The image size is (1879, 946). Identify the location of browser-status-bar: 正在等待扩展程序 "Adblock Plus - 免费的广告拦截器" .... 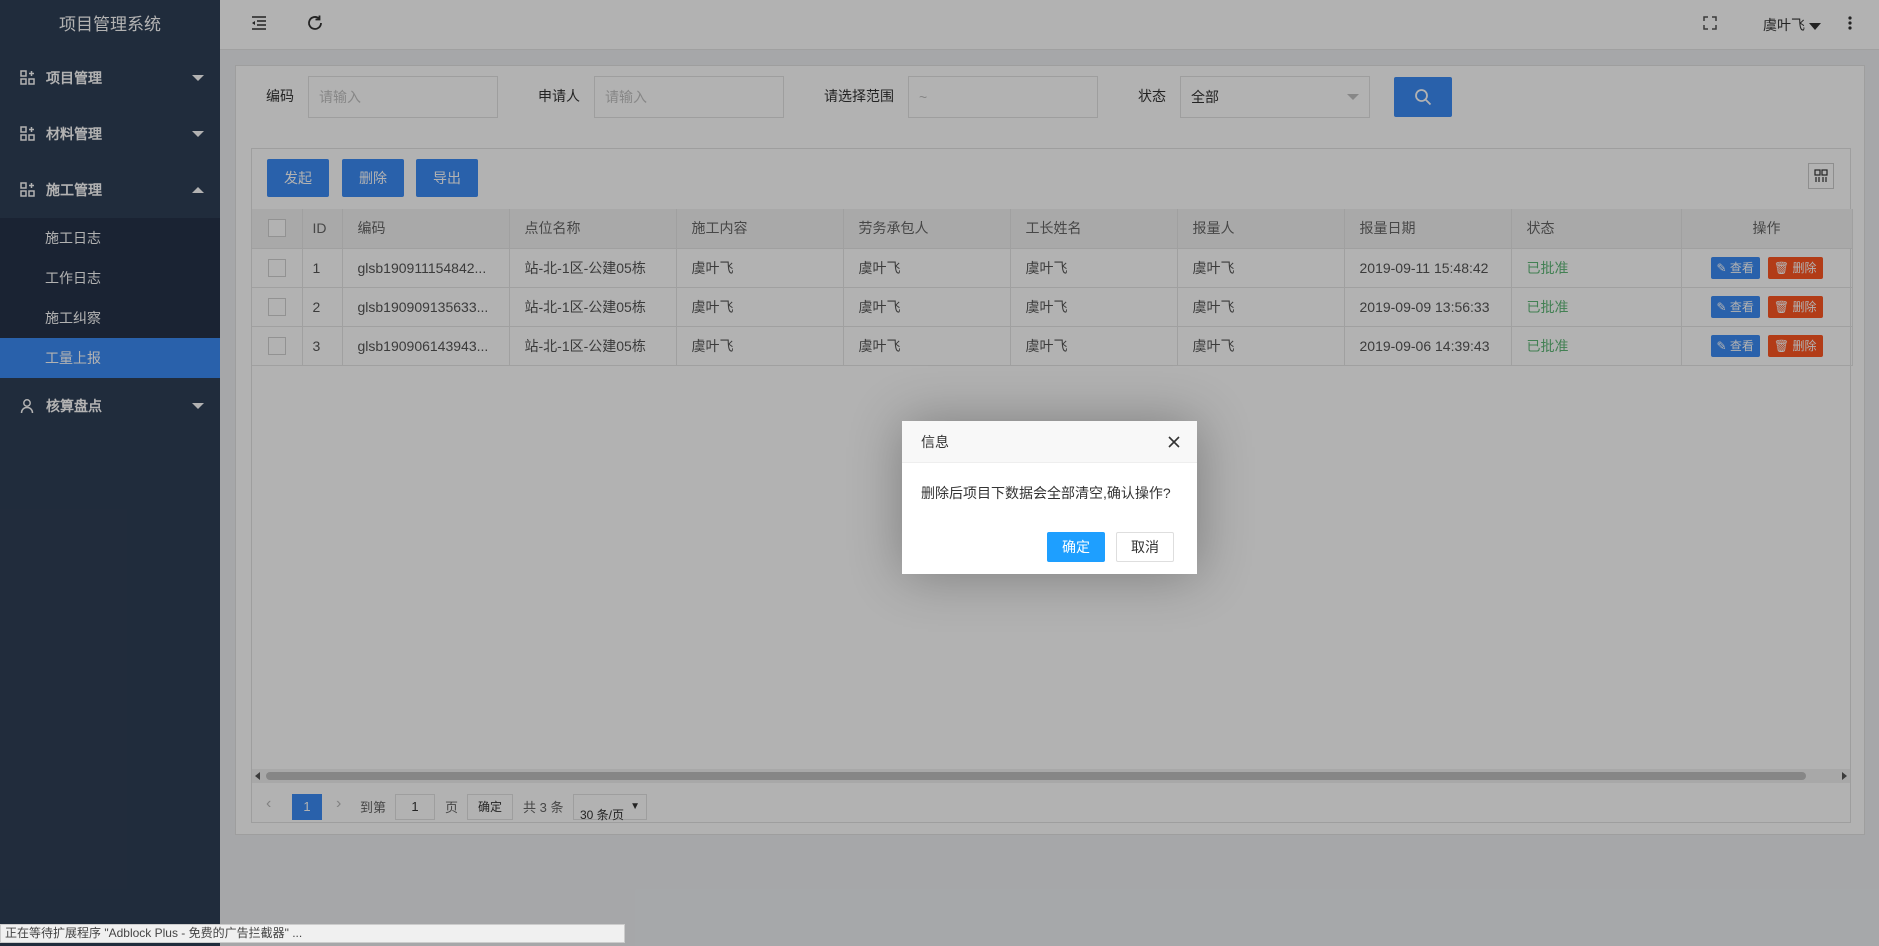
(312, 933).